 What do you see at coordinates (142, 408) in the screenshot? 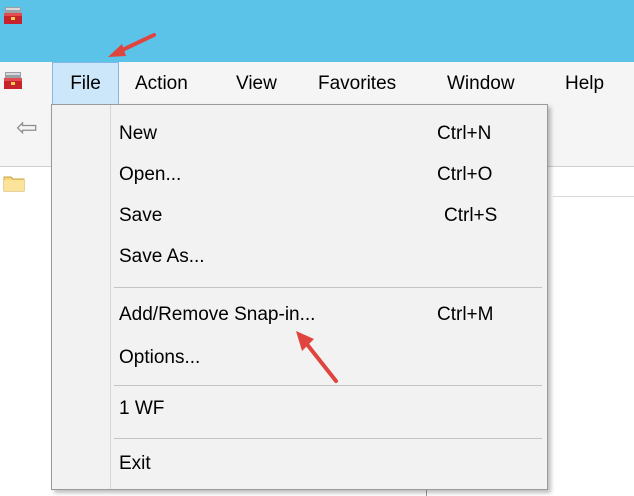
I see `menu-item-label: 1 WF` at bounding box center [142, 408].